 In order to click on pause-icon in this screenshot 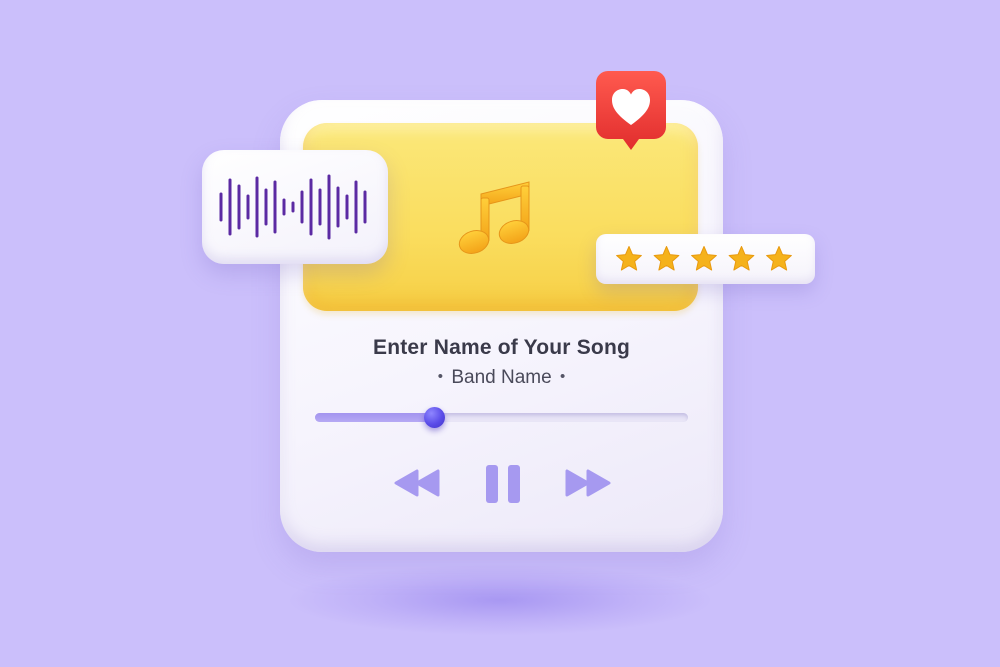, I will do `click(503, 484)`.